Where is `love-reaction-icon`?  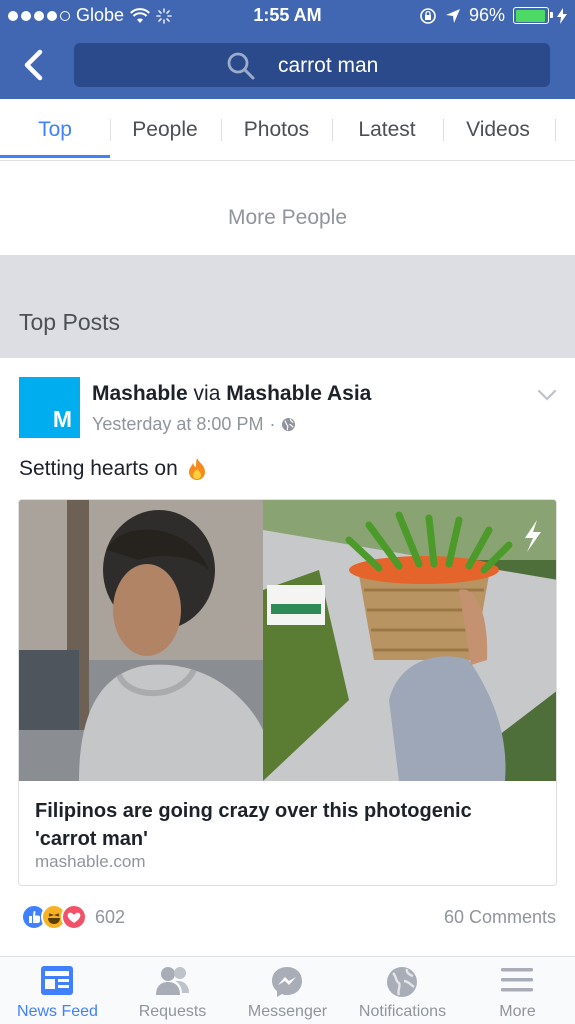
love-reaction-icon is located at coordinates (74, 917).